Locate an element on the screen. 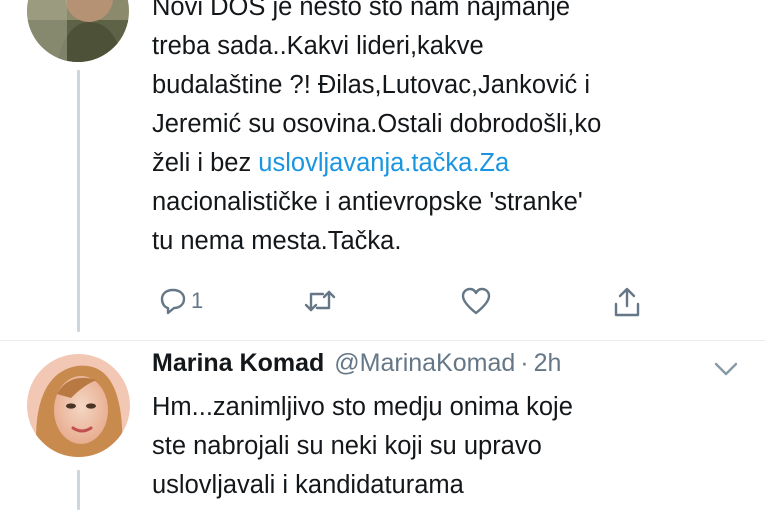 The width and height of the screenshot is (765, 510). tweet-divider is located at coordinates (382, 340).